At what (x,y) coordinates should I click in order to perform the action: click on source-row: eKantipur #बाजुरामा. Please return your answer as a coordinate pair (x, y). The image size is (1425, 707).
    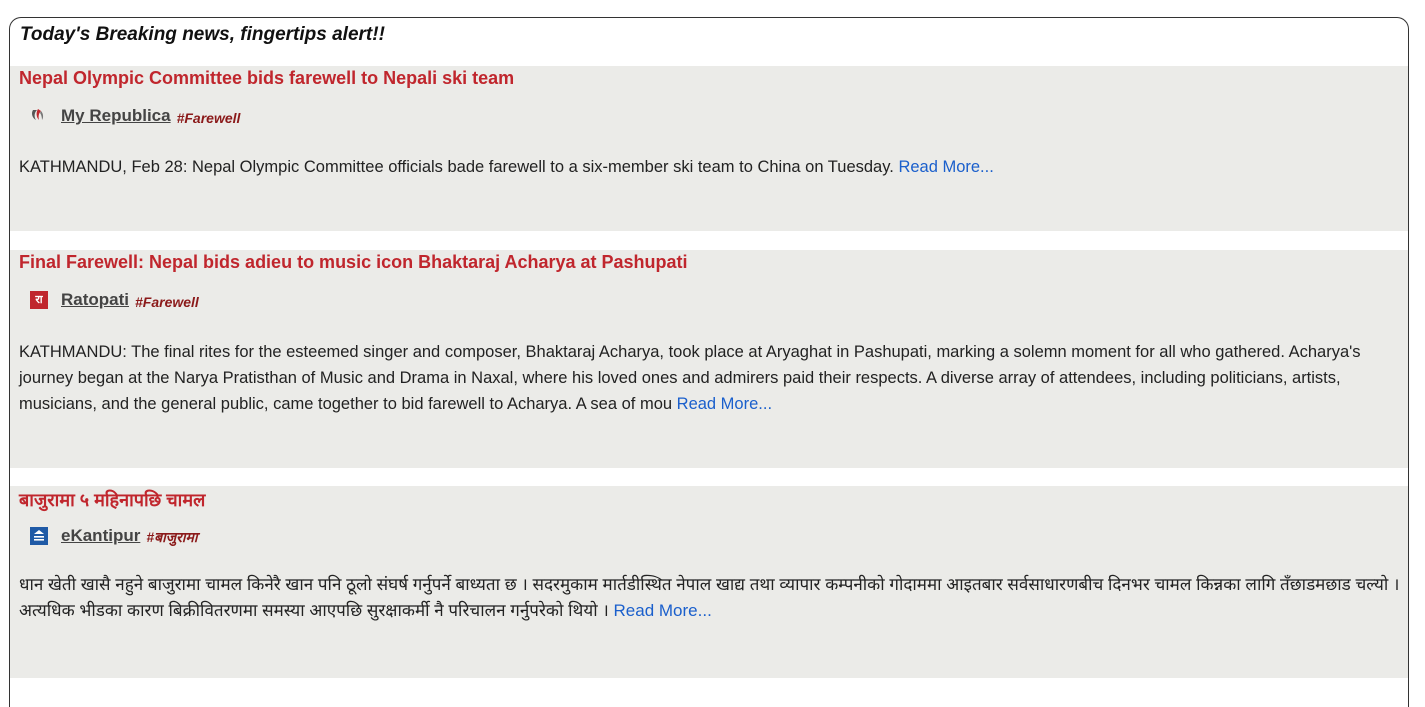
    Looking at the image, I should click on (114, 536).